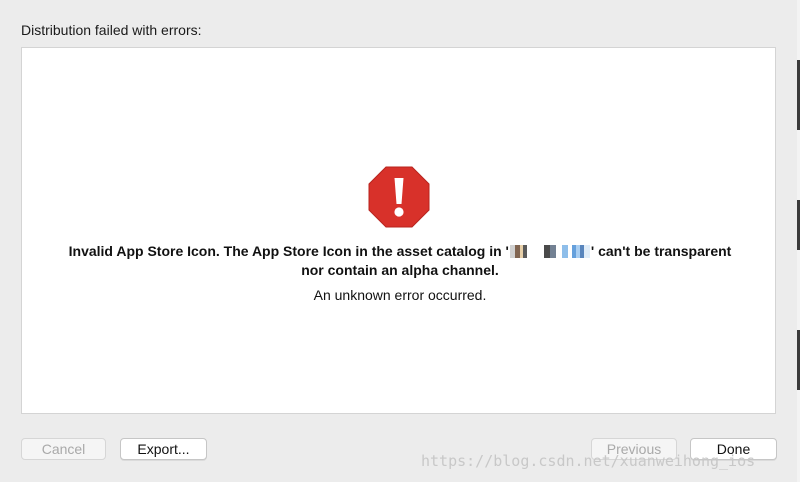  What do you see at coordinates (588, 461) in the screenshot?
I see `watermark: https://blog.csdn.net/xuanweihong_ios` at bounding box center [588, 461].